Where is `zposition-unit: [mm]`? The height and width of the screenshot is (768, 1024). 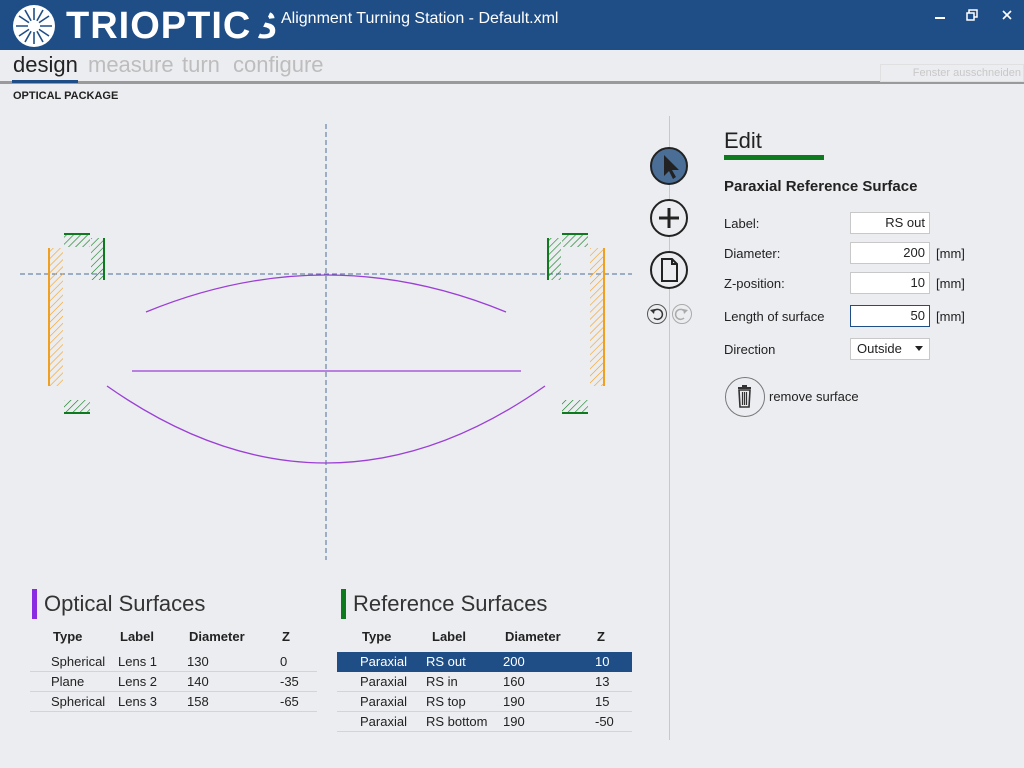
zposition-unit: [mm] is located at coordinates (950, 283).